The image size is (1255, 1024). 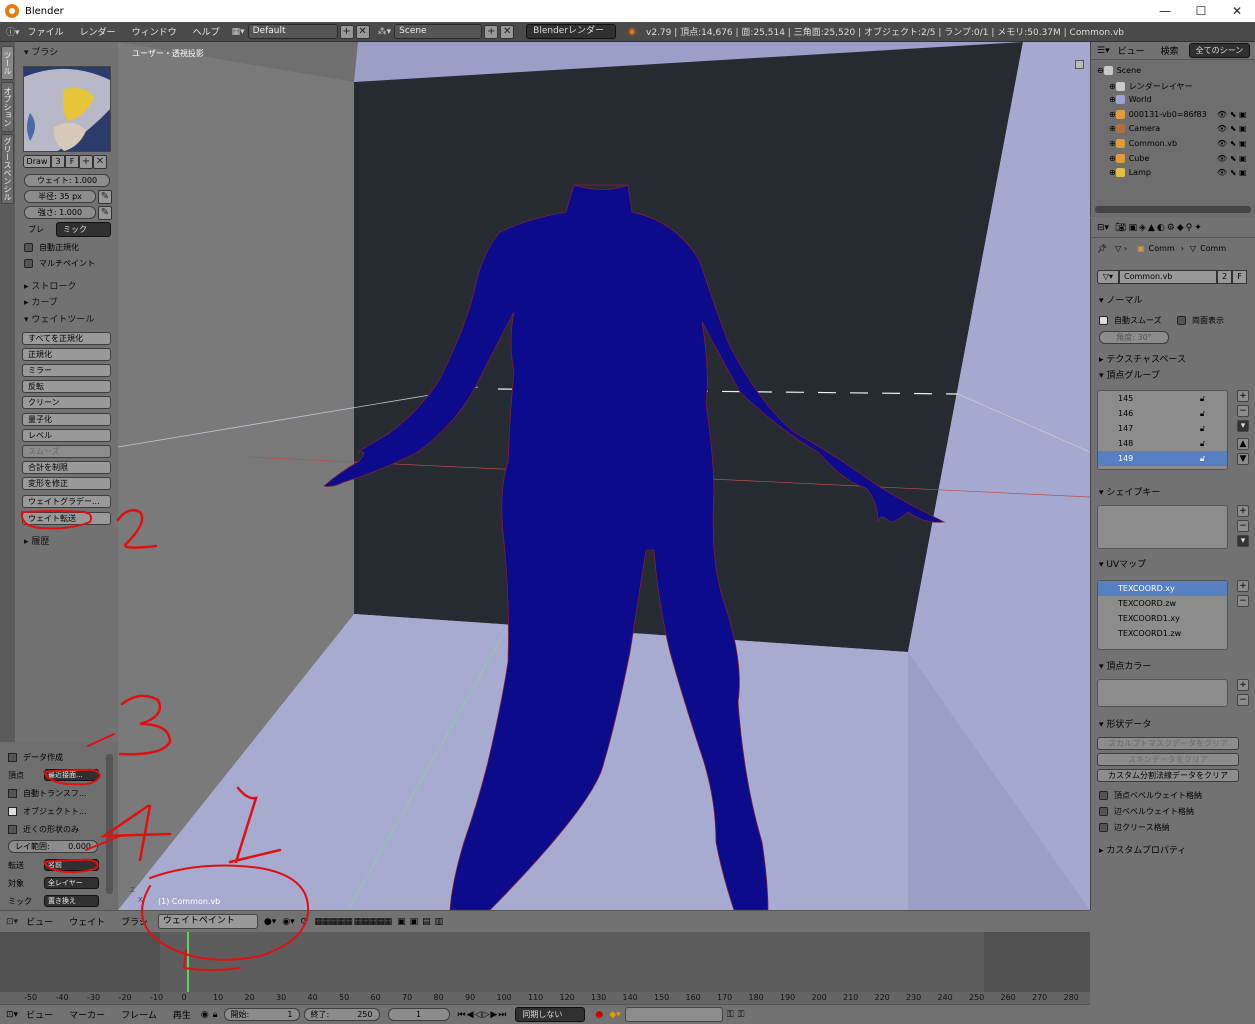 What do you see at coordinates (1150, 86) in the screenshot?
I see `outliner-row: ⊕ レンダーレイヤー` at bounding box center [1150, 86].